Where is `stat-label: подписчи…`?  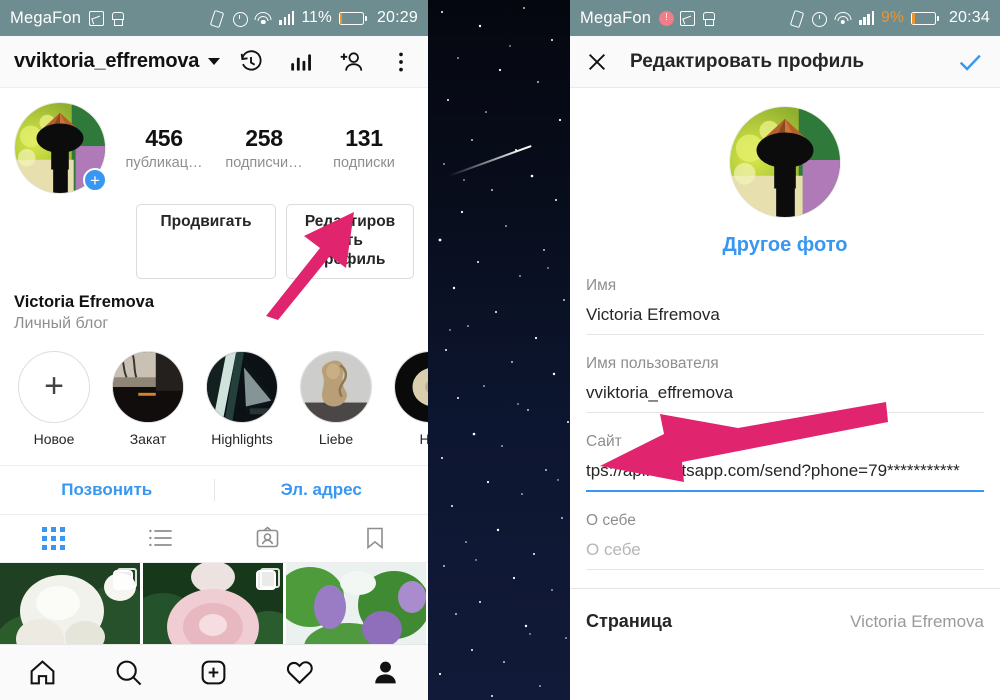 stat-label: подписчи… is located at coordinates (264, 163).